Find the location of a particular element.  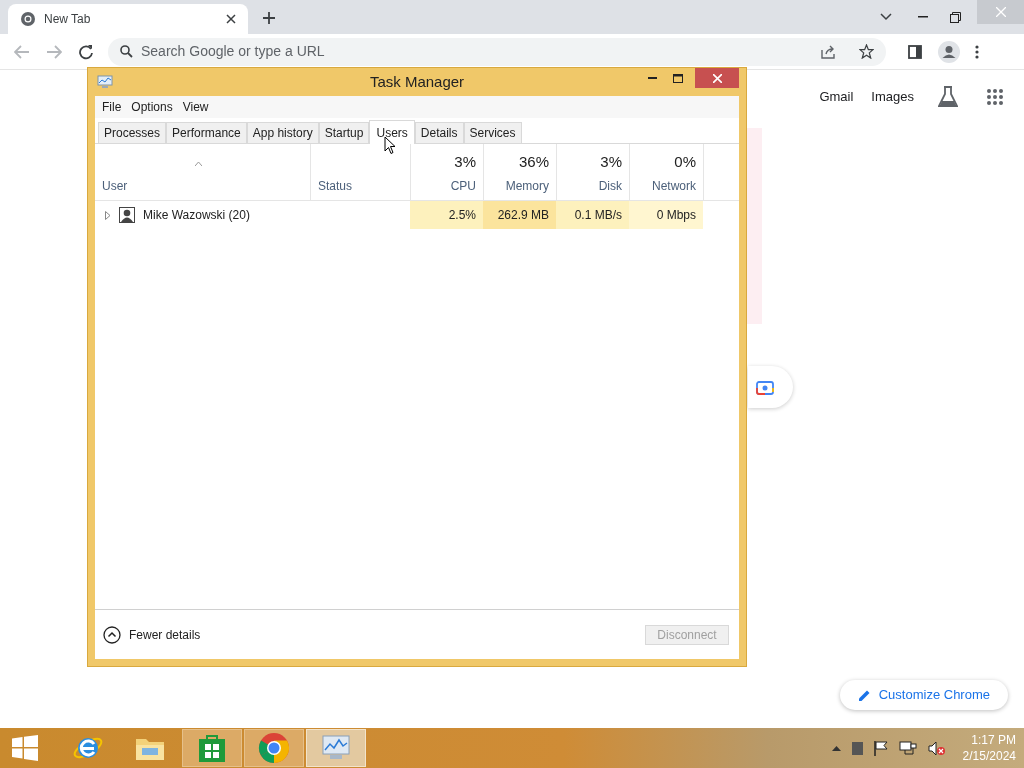

square-icon is located at coordinates (857, 748).